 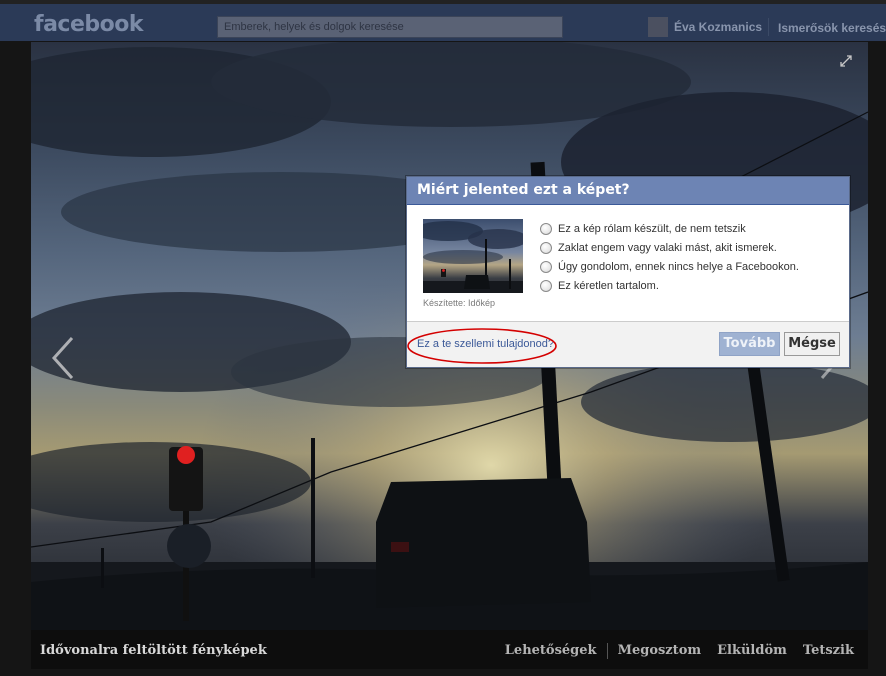 What do you see at coordinates (669, 285) in the screenshot?
I see `reason-option-spam: Ez kéretlen tartalom.` at bounding box center [669, 285].